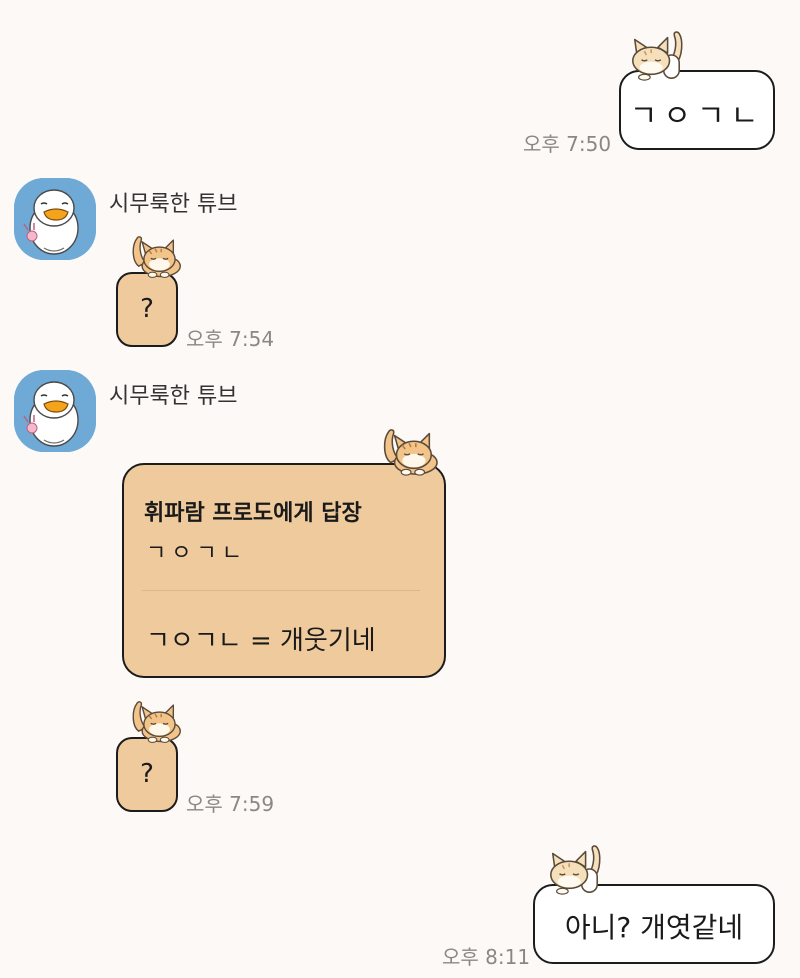 This screenshot has height=978, width=800. Describe the element at coordinates (230, 339) in the screenshot. I see `message-time: 오후 7:54` at that location.